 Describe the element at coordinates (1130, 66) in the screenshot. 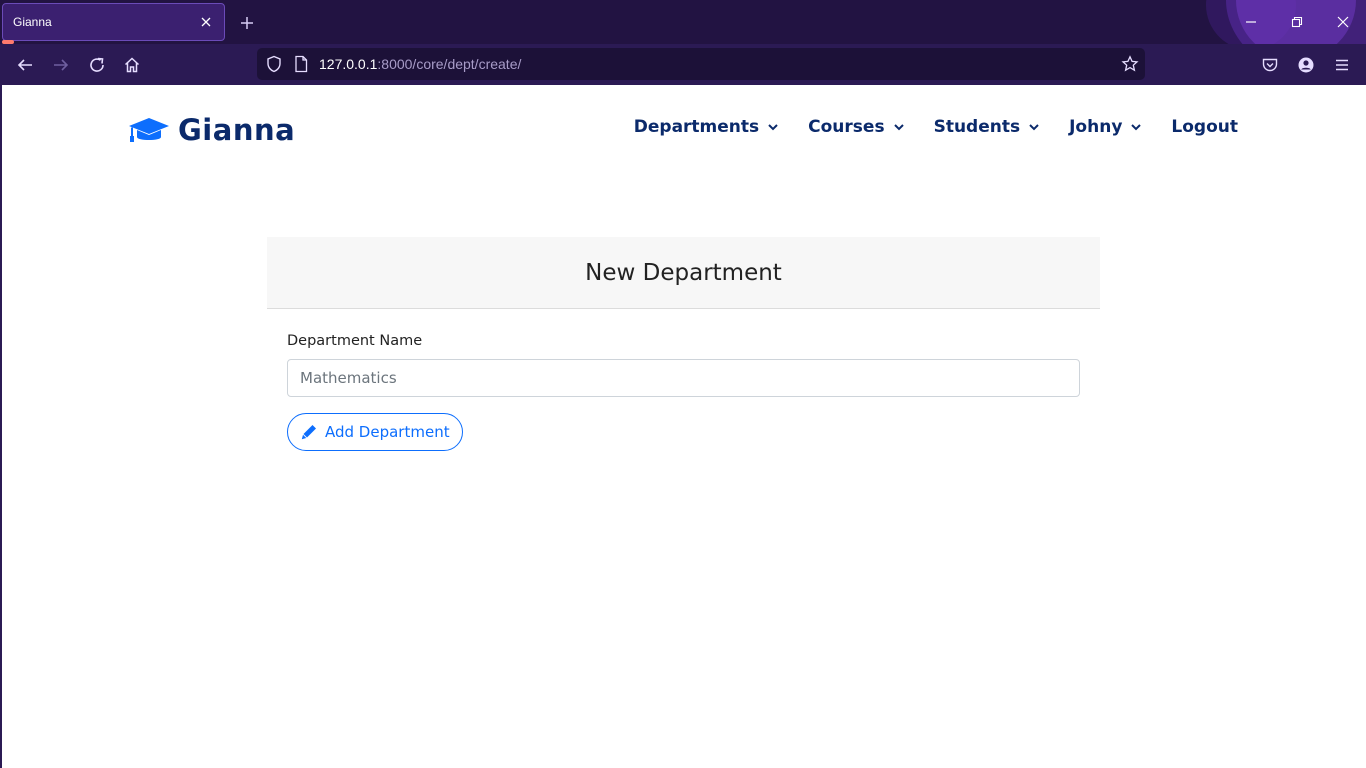

I see `bookmark-star-icon` at that location.